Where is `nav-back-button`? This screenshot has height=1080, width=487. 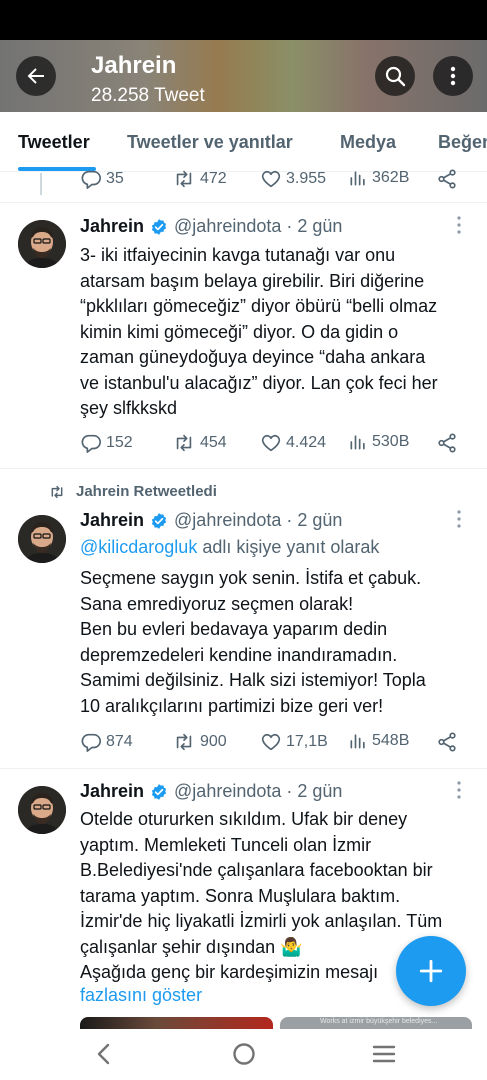 nav-back-button is located at coordinates (104, 1056).